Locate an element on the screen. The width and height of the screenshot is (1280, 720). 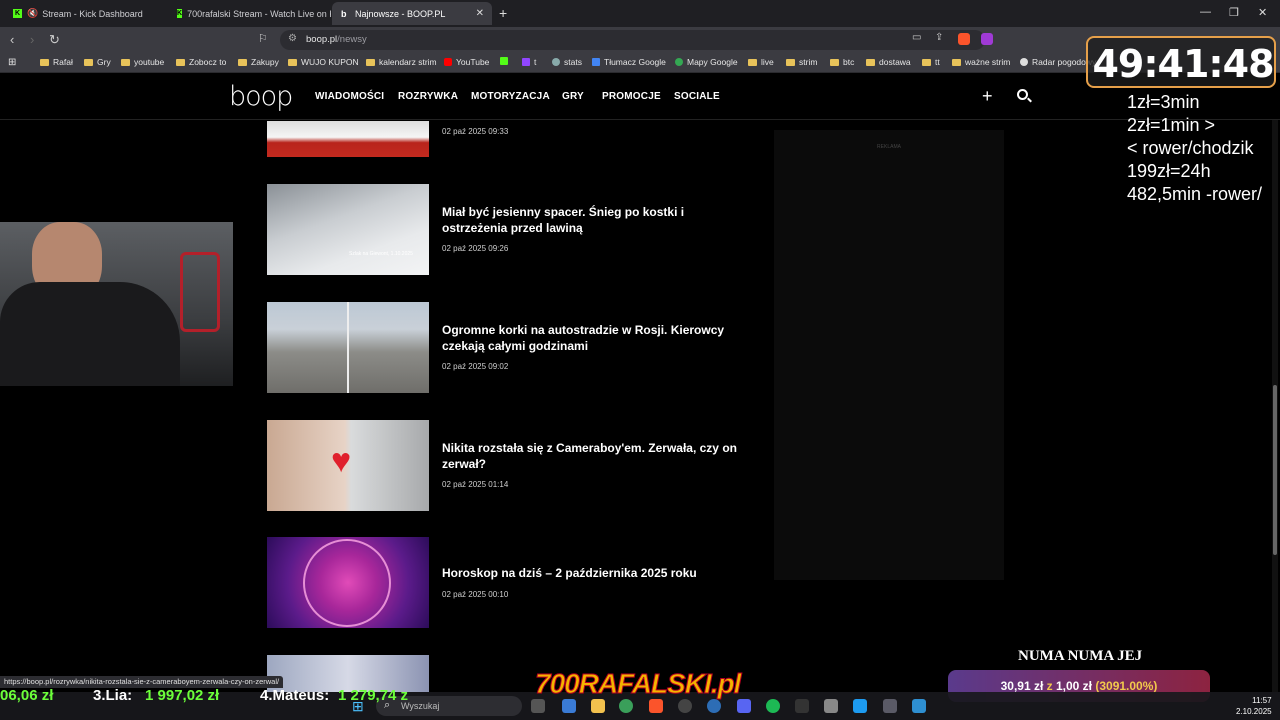
menu-gry: GRY is located at coordinates (573, 96).